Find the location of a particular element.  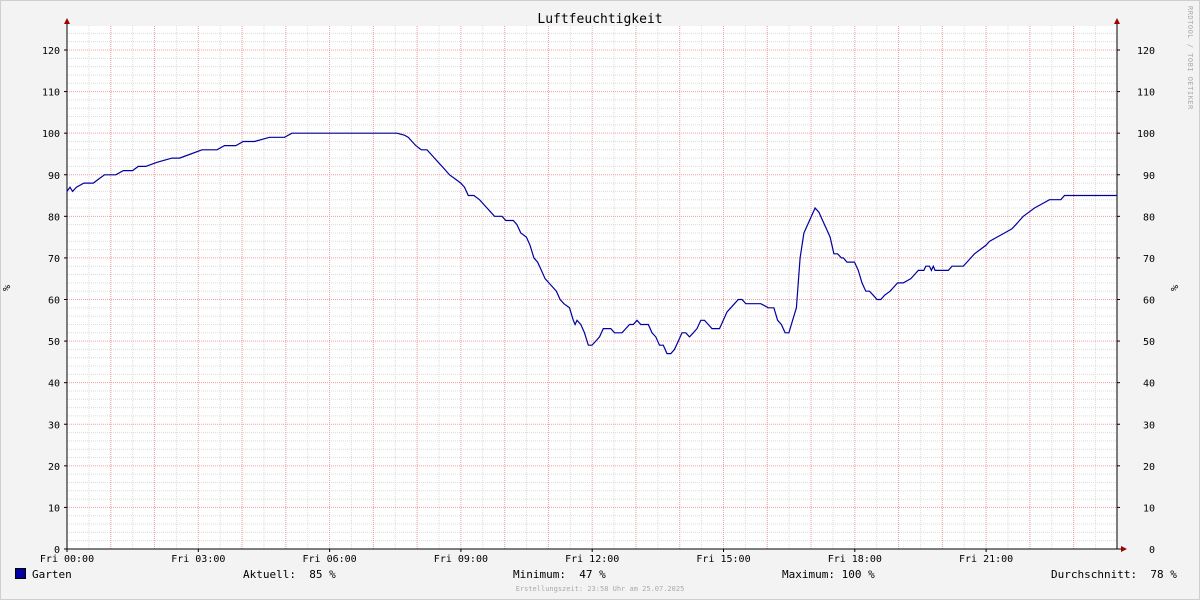

y-tick-label-right: 30 is located at coordinates (1149, 425).